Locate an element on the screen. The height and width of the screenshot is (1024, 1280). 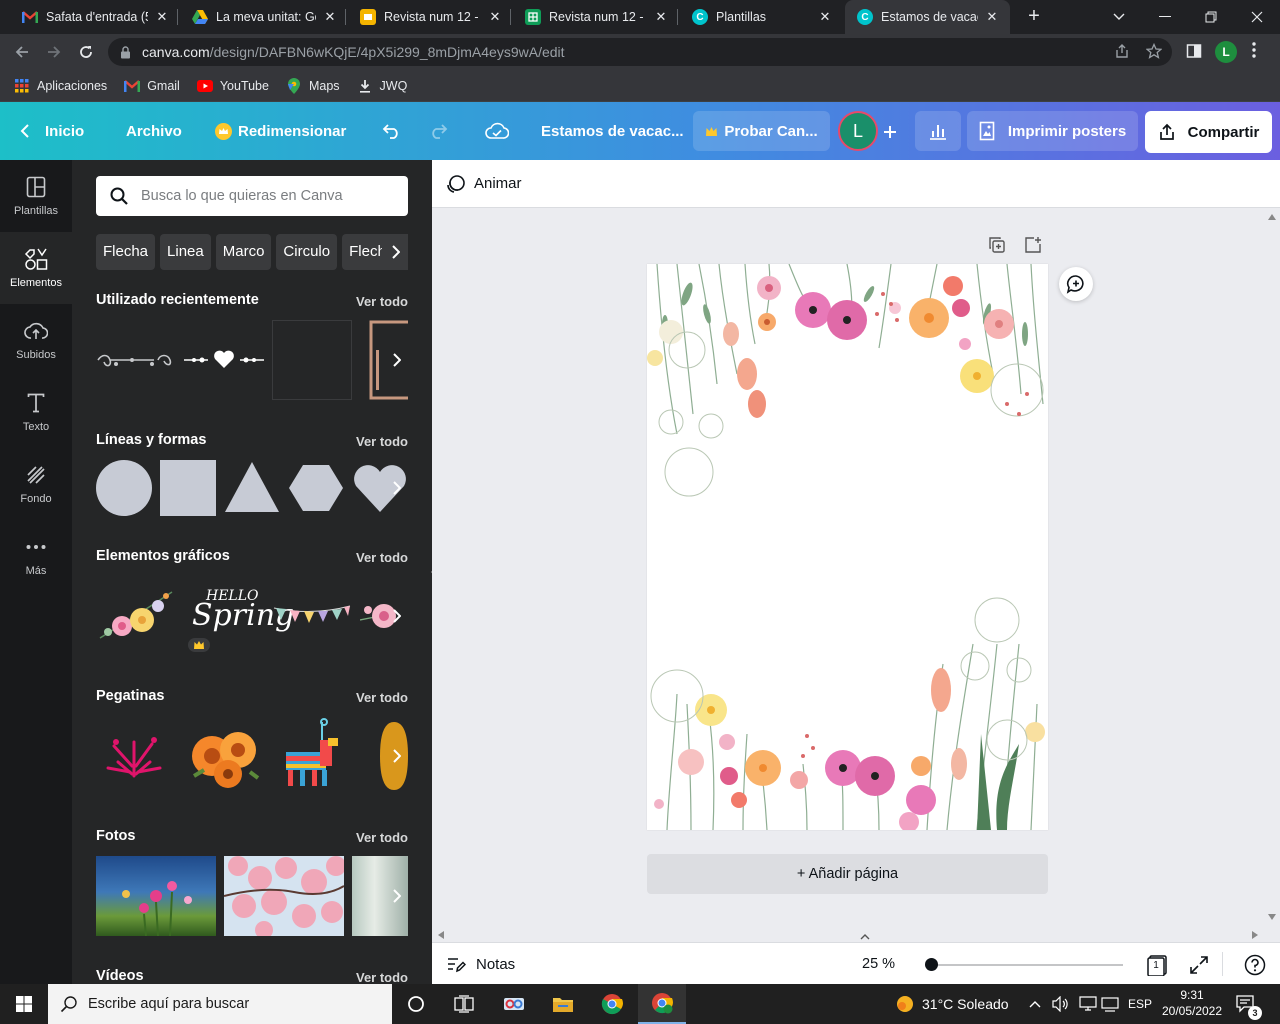
sticker-orange-flowers is located at coordinates (224, 756).